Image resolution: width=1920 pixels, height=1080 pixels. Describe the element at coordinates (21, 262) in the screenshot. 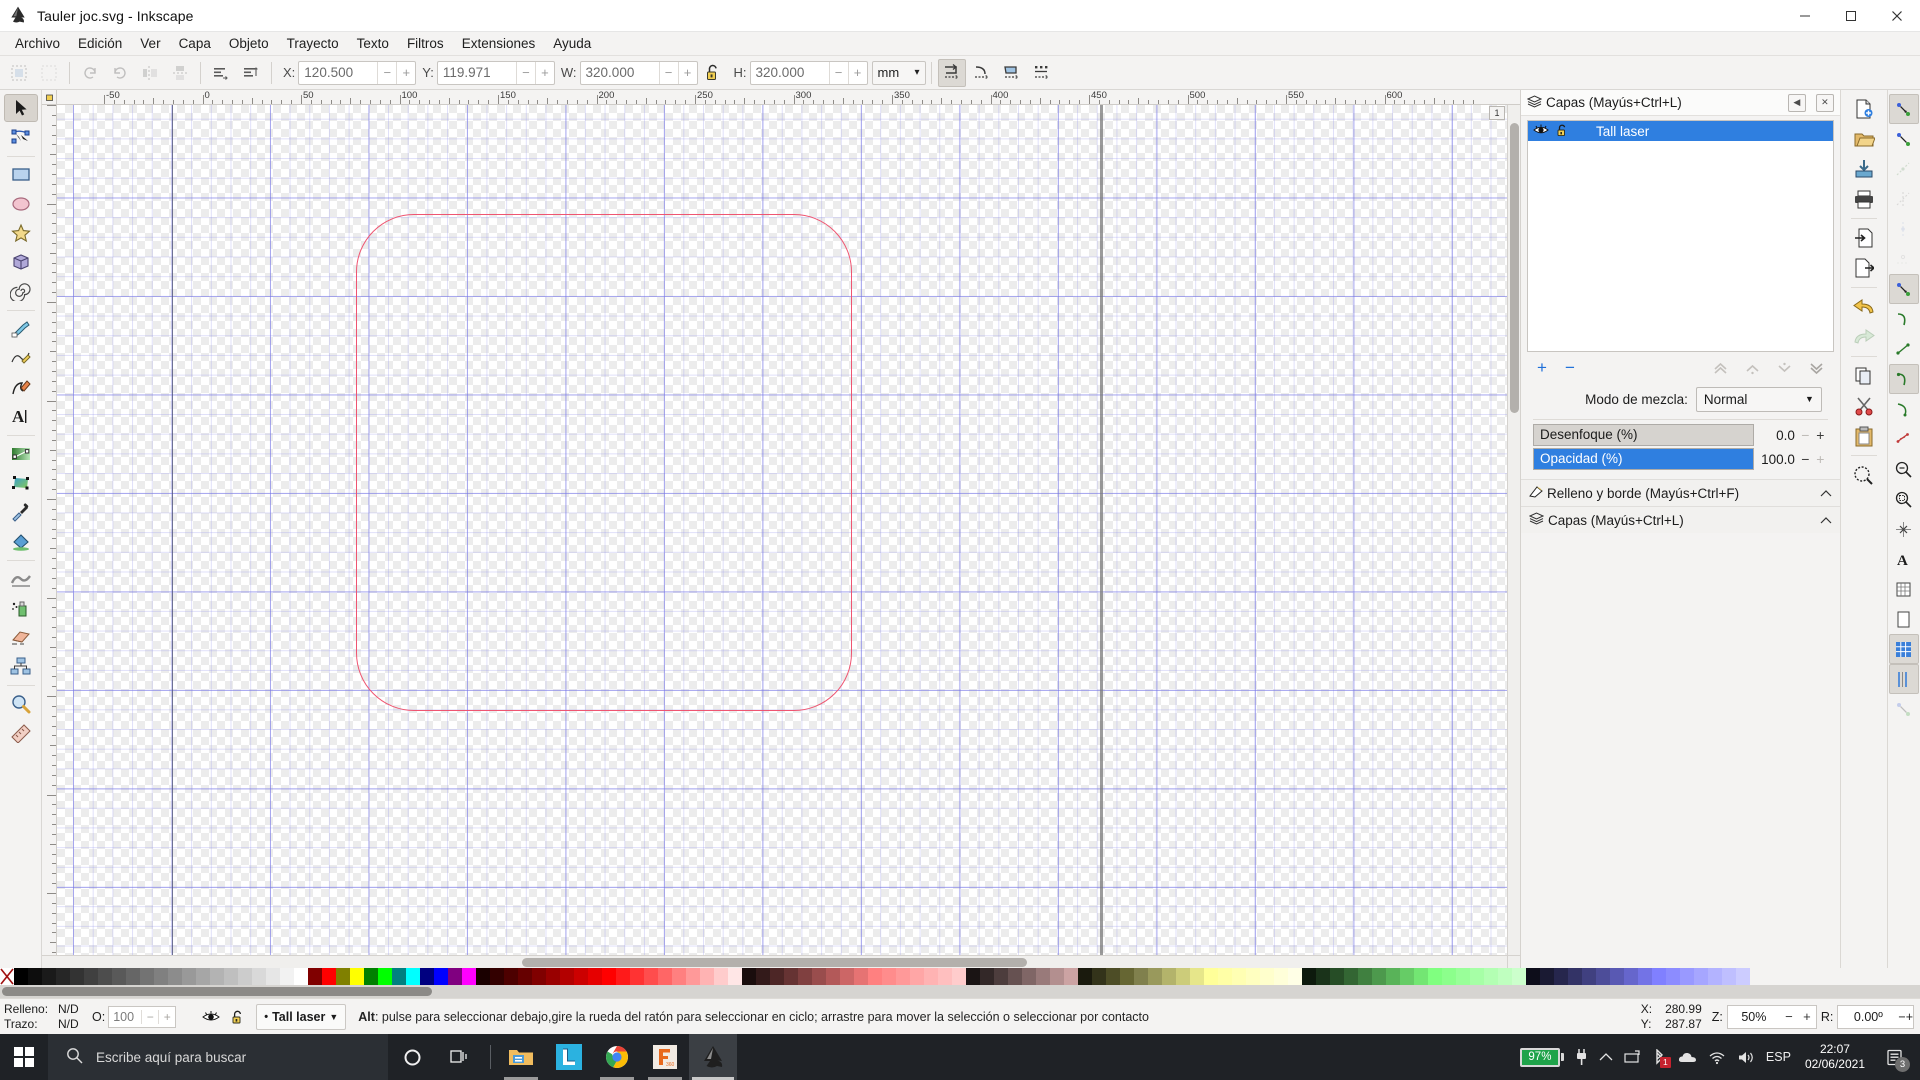

I see `box3d-tool` at that location.